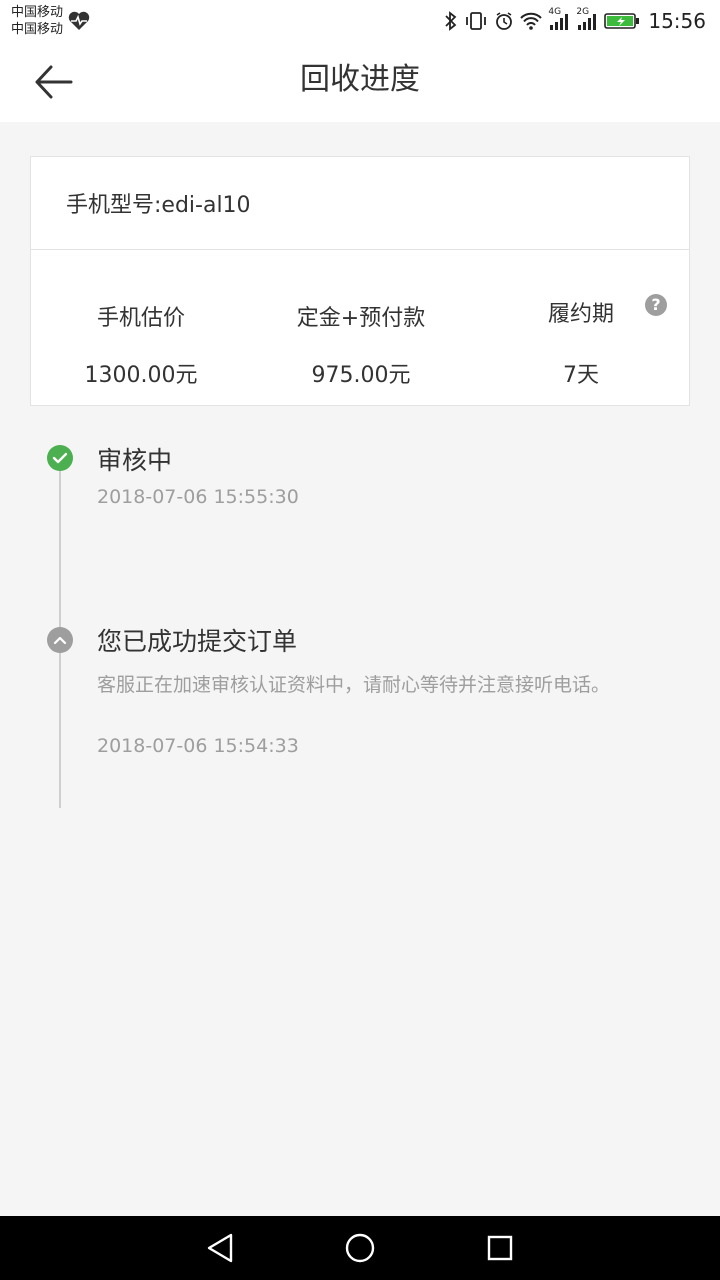  Describe the element at coordinates (656, 305) in the screenshot. I see `help-icon: ?` at that location.